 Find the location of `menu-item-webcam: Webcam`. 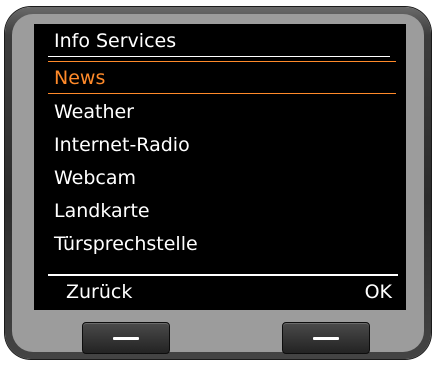

menu-item-webcam: Webcam is located at coordinates (95, 178).